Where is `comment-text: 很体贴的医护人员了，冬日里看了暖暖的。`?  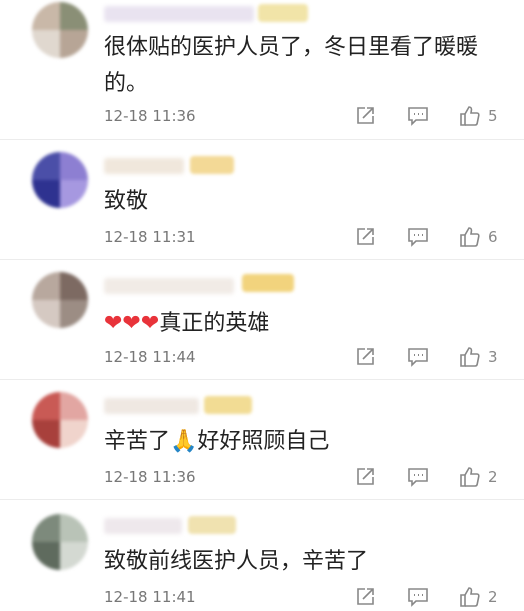 comment-text: 很体贴的医护人员了，冬日里看了暖暖的。 is located at coordinates (291, 65).